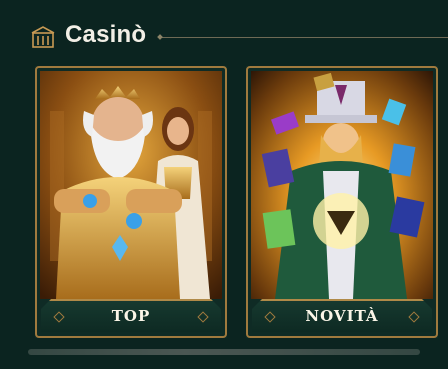 Image resolution: width=448 pixels, height=369 pixels. I want to click on card-label-plate: TOP, so click(131, 315).